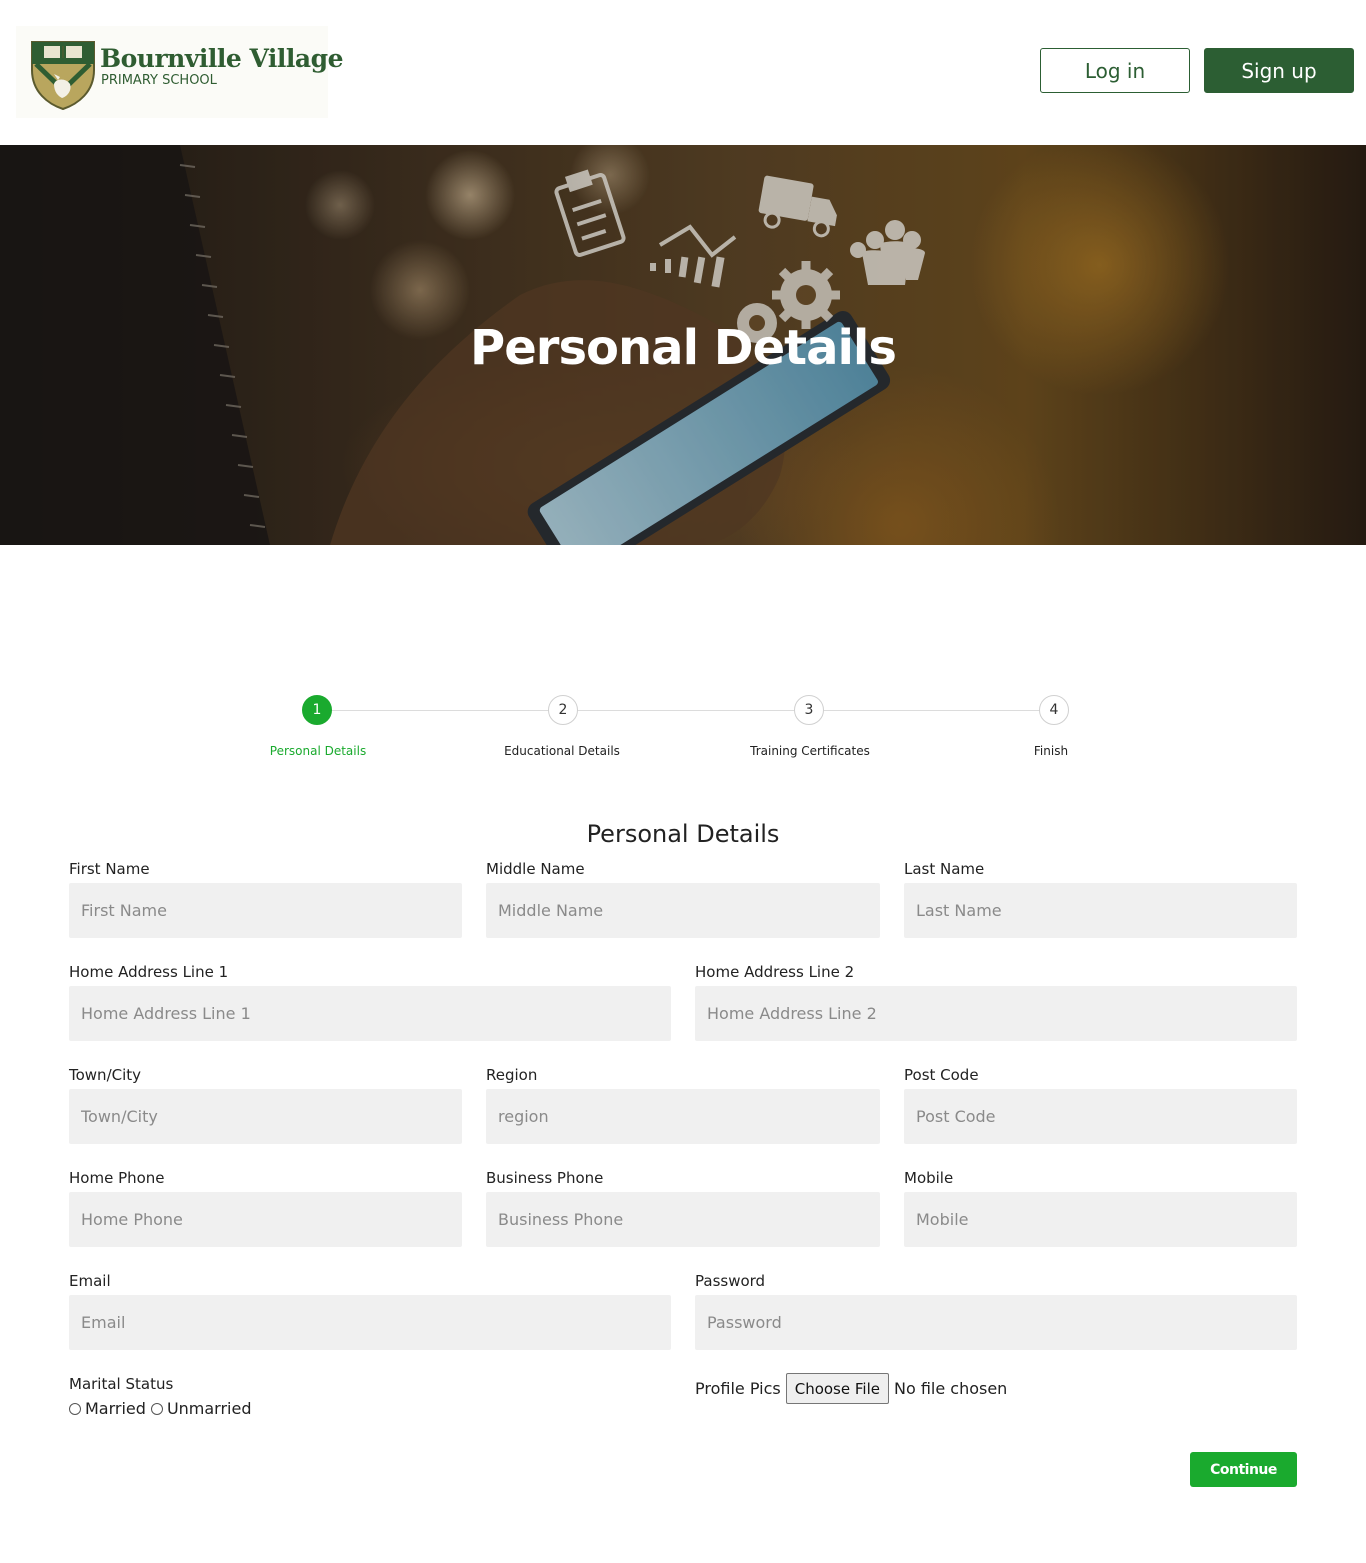 The image size is (1366, 1563). Describe the element at coordinates (535, 869) in the screenshot. I see `middle-name-label: Middle Name` at that location.